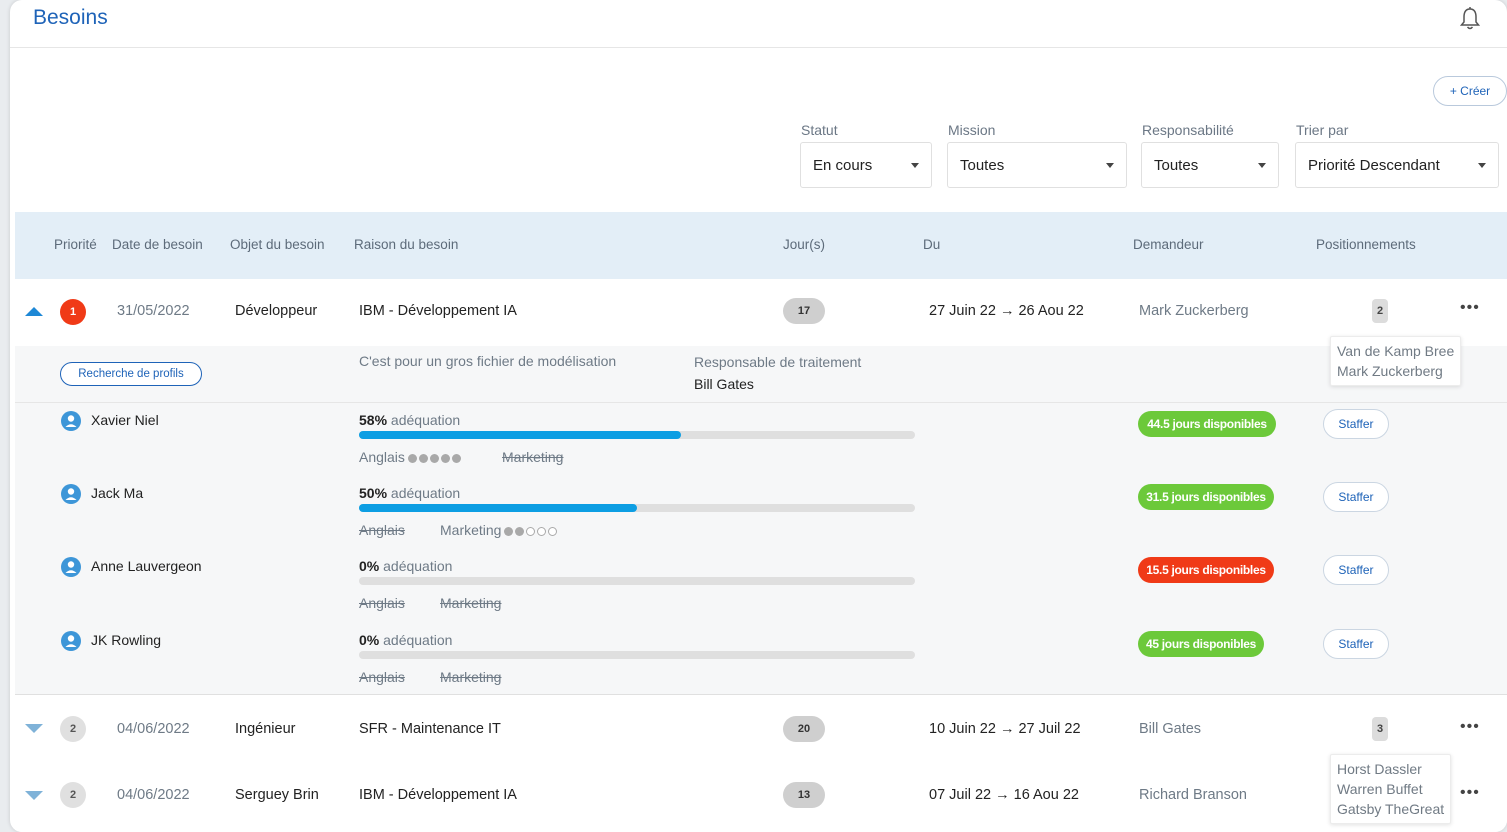 The width and height of the screenshot is (1507, 832). I want to click on adequation-percent: 58%, so click(373, 420).